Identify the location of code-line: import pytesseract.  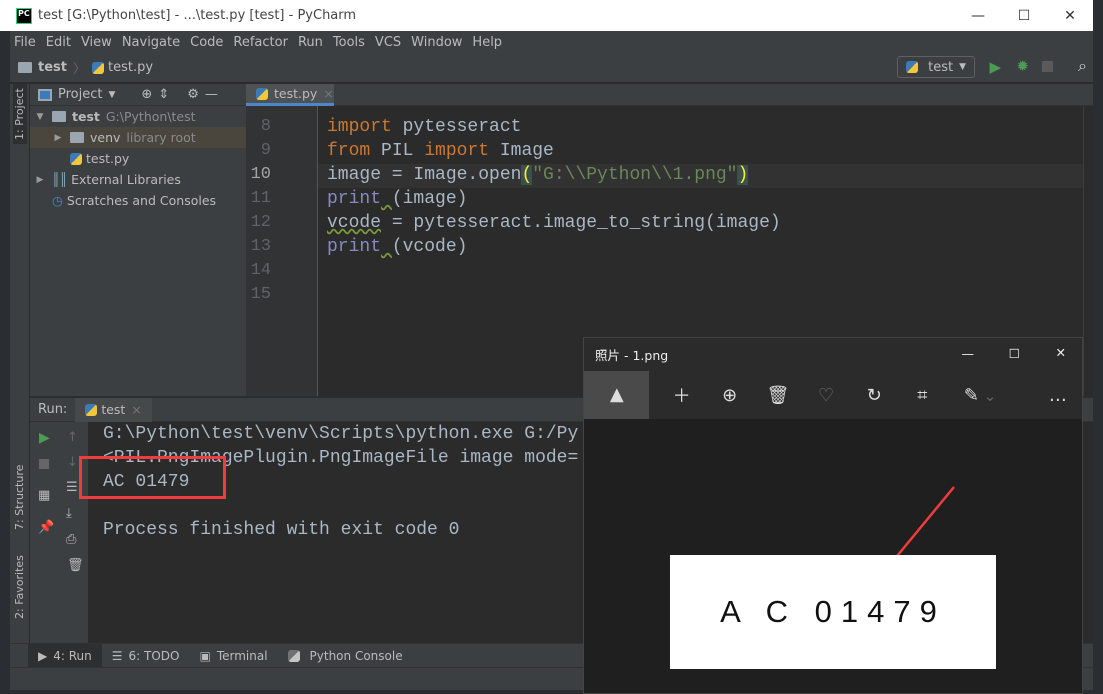
(424, 127).